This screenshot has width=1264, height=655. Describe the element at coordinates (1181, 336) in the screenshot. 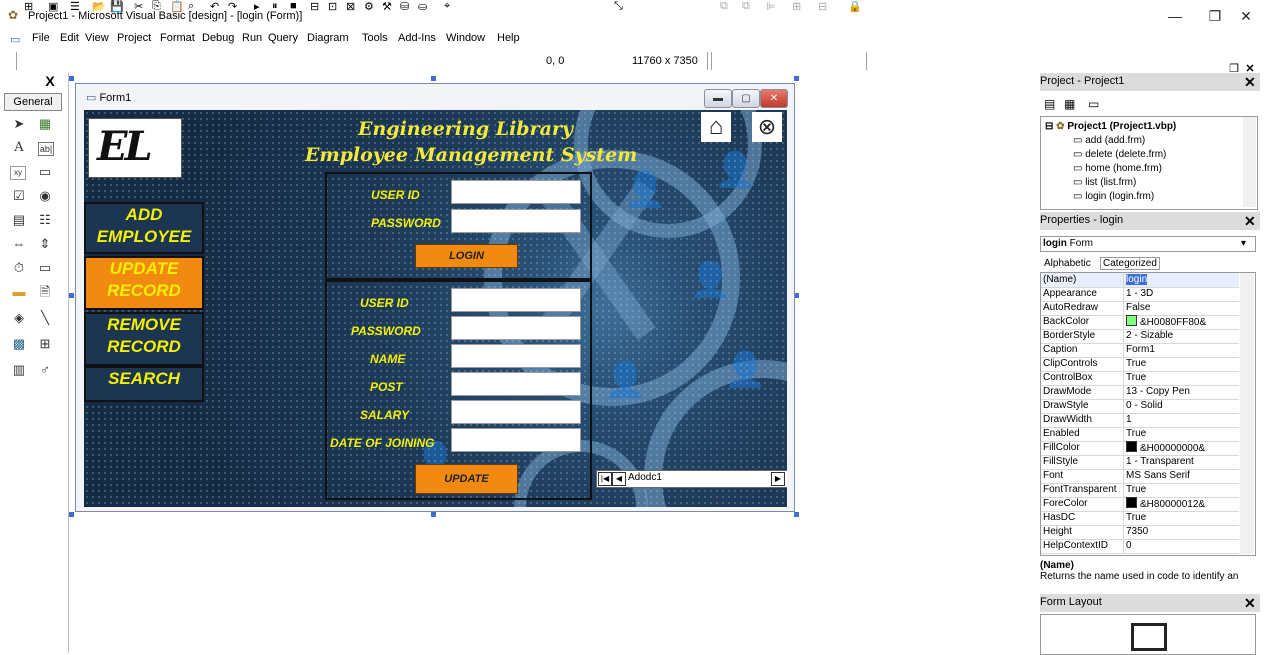

I see `property-value: 2 - Sizable` at that location.